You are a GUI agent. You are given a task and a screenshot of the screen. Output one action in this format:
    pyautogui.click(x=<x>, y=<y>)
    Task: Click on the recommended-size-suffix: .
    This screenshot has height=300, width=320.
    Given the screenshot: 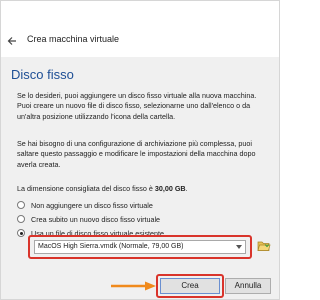 What is the action you would take?
    pyautogui.click(x=186, y=188)
    